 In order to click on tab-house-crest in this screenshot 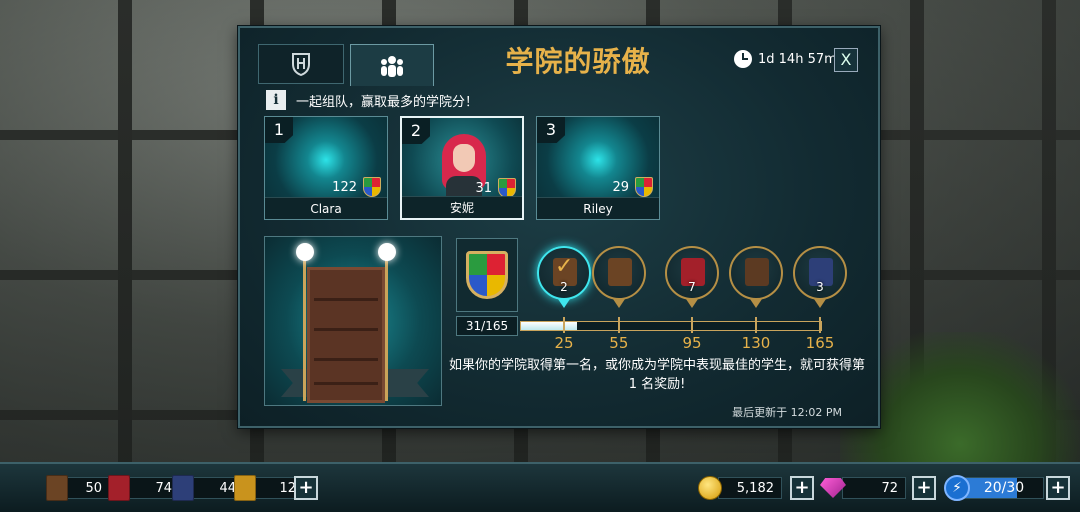, I will do `click(301, 64)`.